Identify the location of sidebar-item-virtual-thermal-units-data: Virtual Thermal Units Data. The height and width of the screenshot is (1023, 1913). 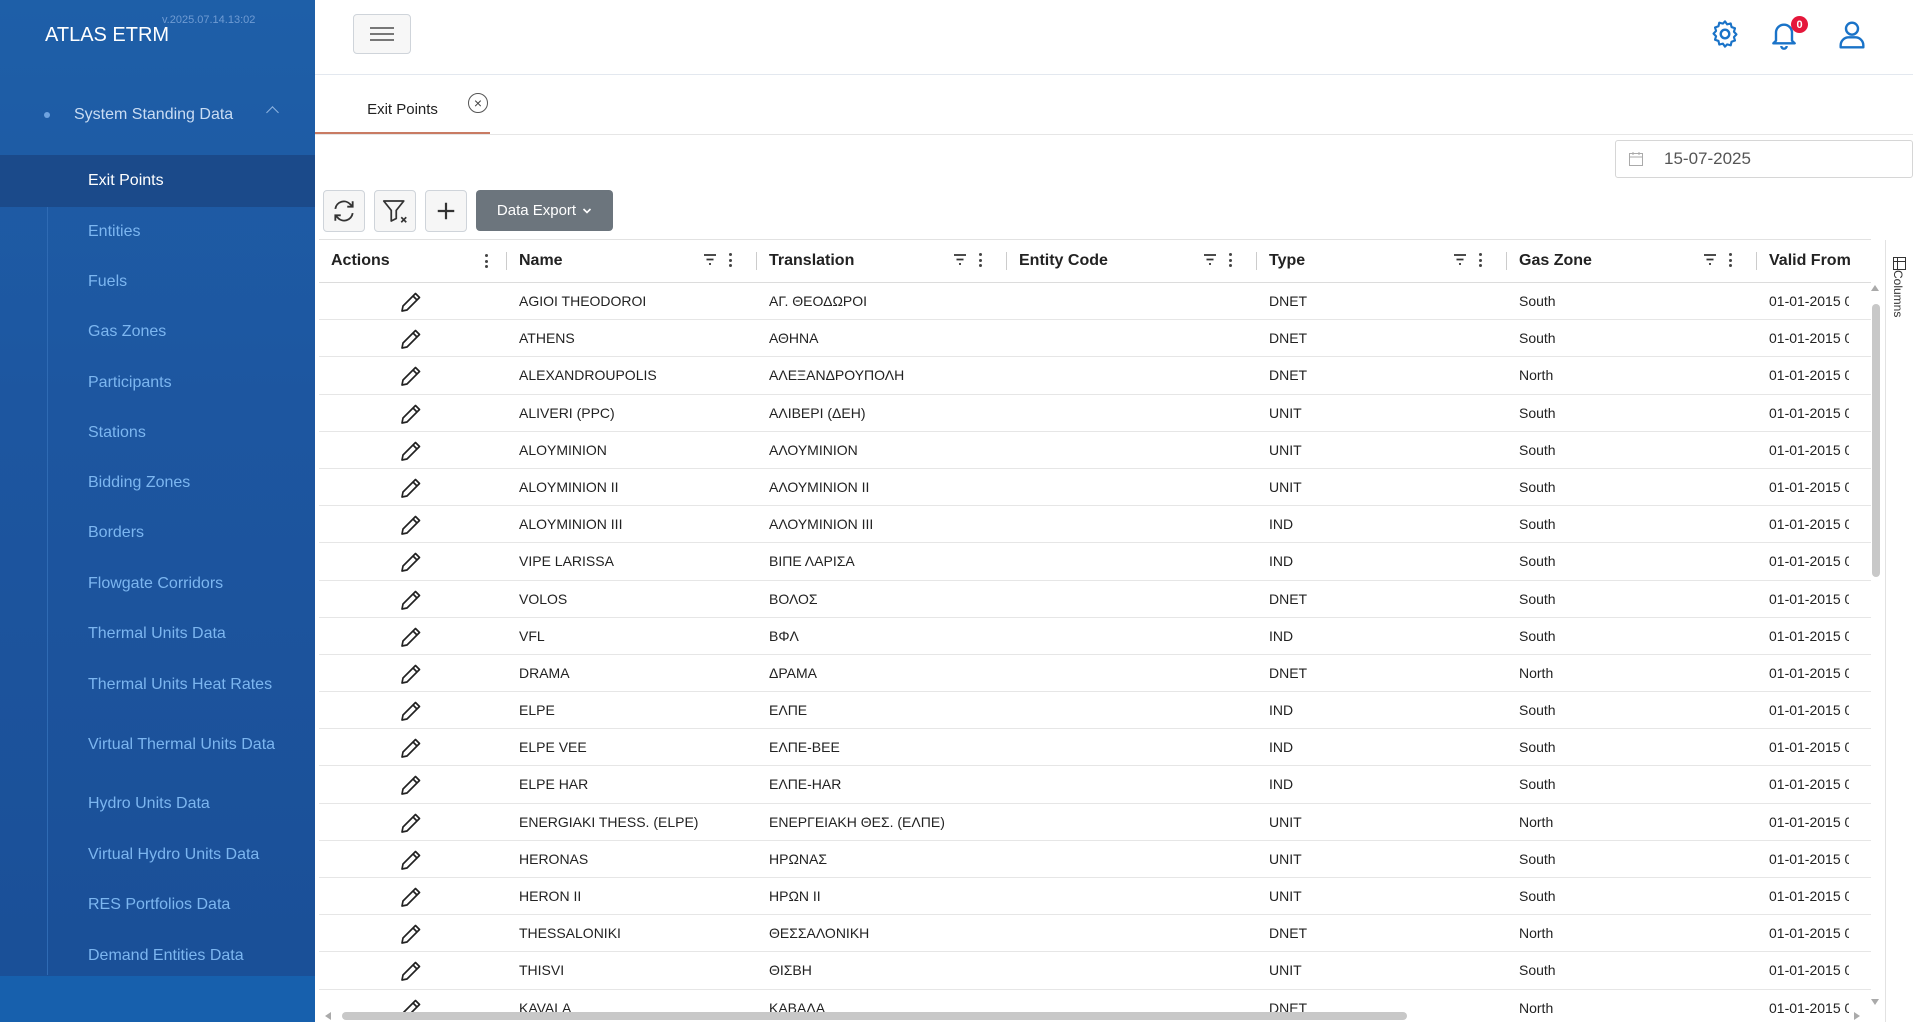
(157, 744).